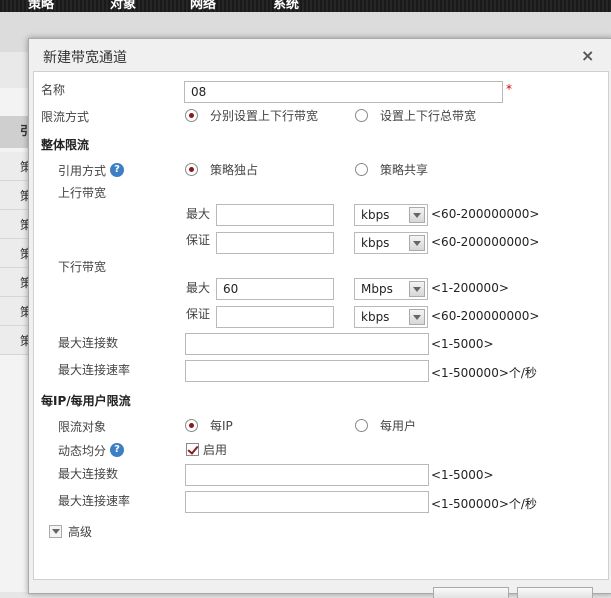  Describe the element at coordinates (484, 504) in the screenshot. I see `ip-max-rate-hint: <1-500000>个/秒` at that location.